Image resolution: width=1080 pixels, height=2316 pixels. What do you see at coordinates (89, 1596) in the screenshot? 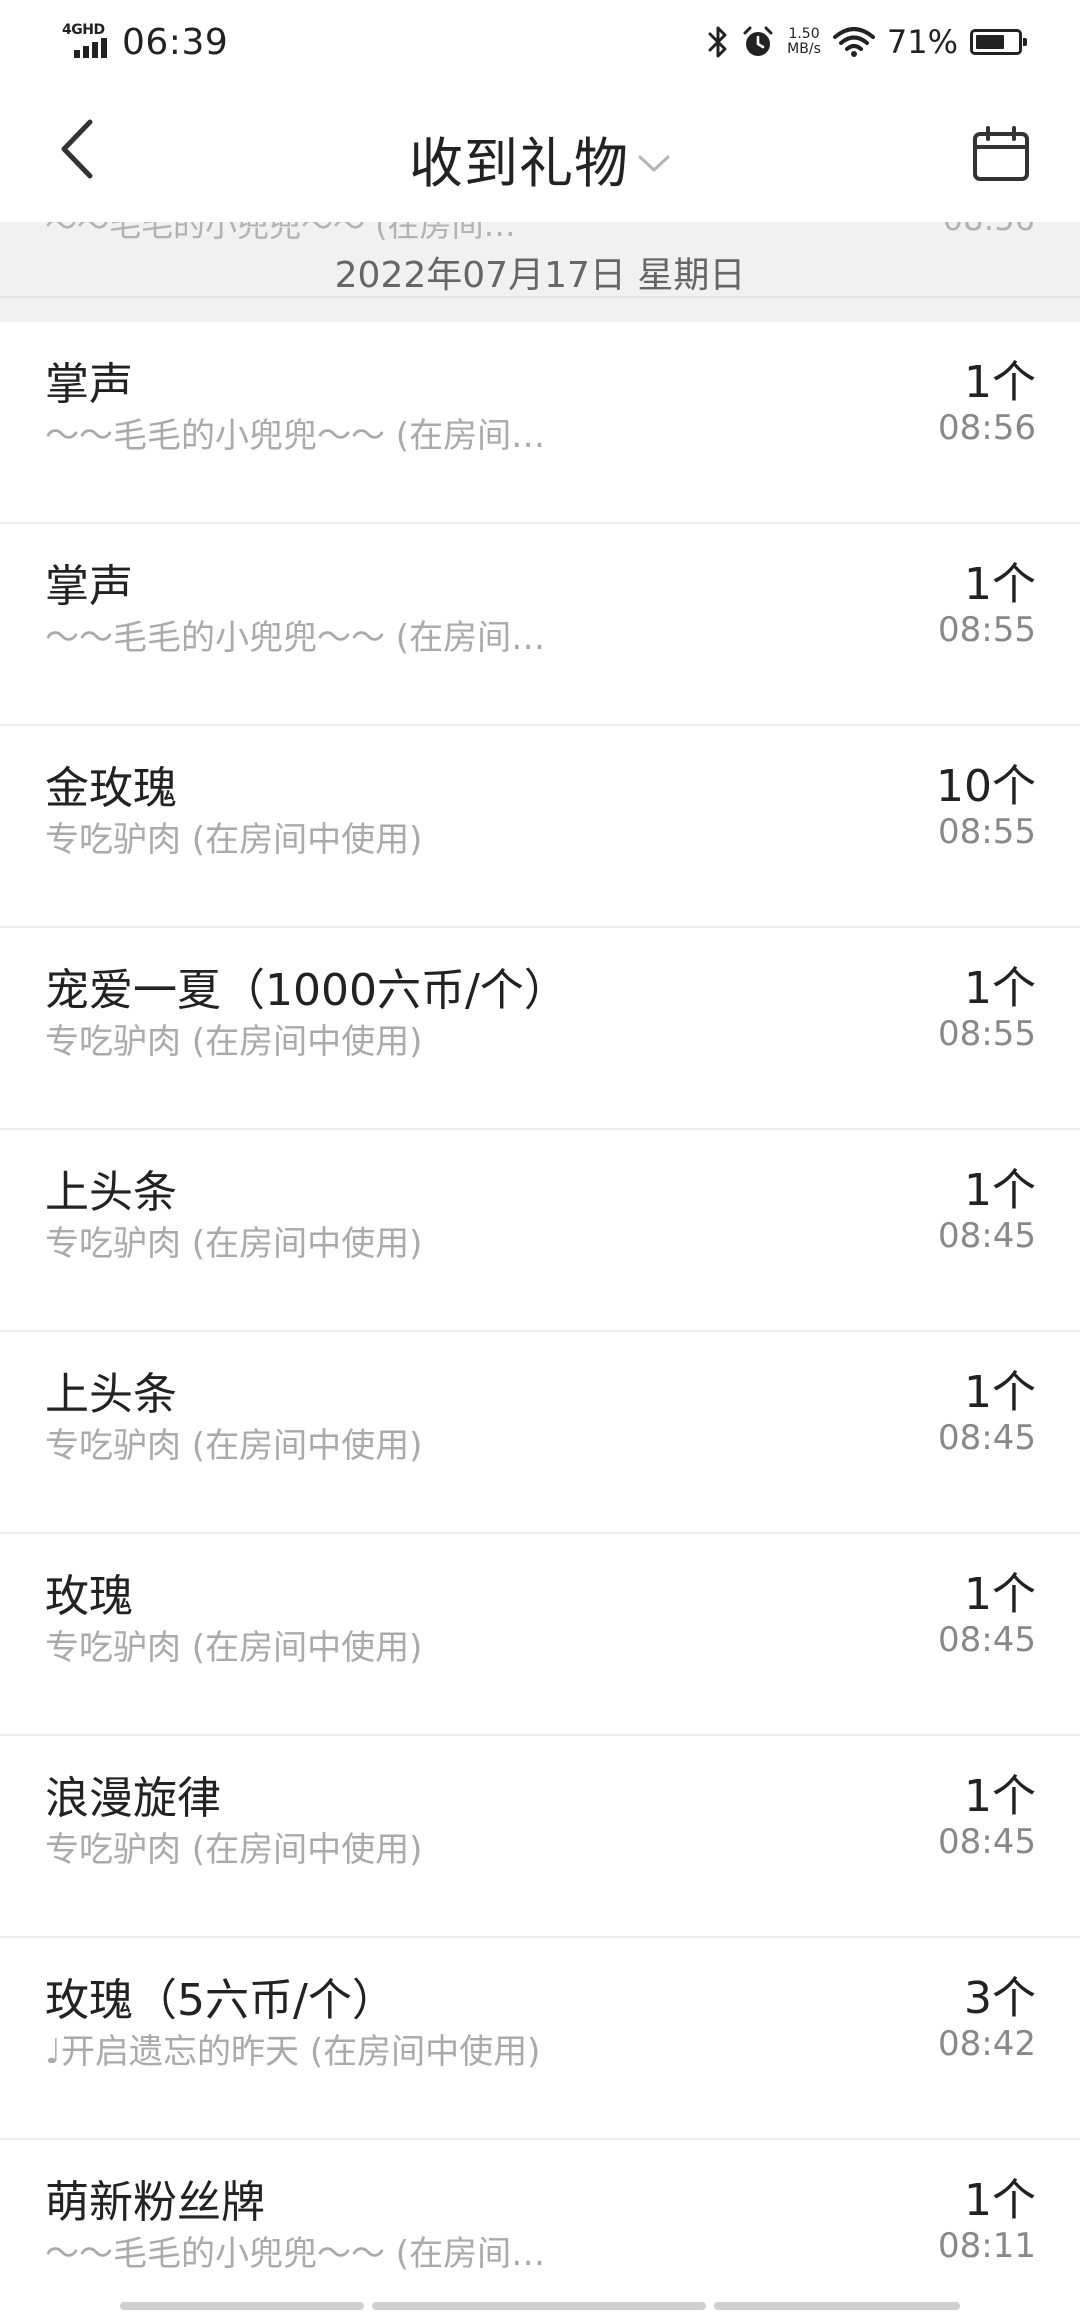
I see `gift-name: 玫瑰` at bounding box center [89, 1596].